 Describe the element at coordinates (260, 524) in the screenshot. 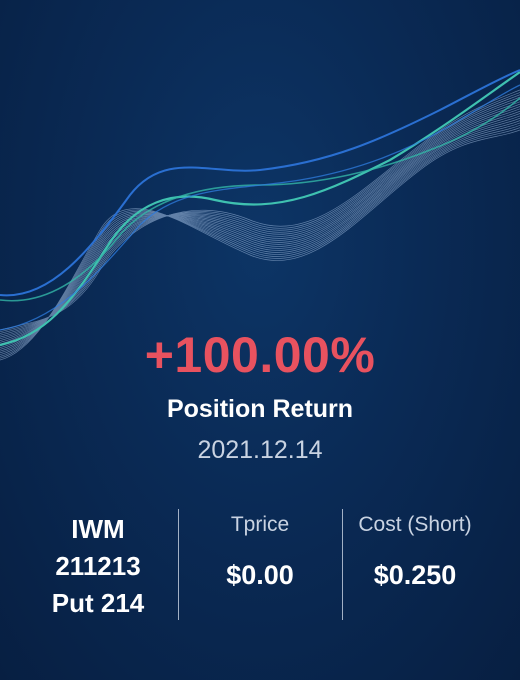

I see `tprice-label: Tprice` at that location.